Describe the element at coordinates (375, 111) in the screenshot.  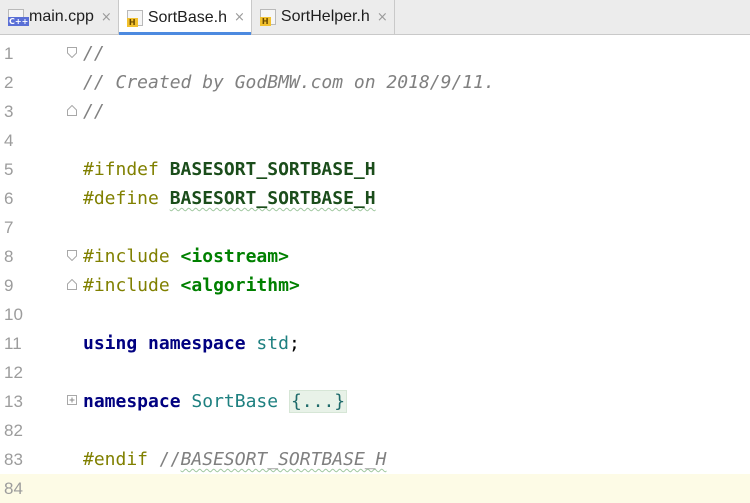
I see `code-line: 3 //` at that location.